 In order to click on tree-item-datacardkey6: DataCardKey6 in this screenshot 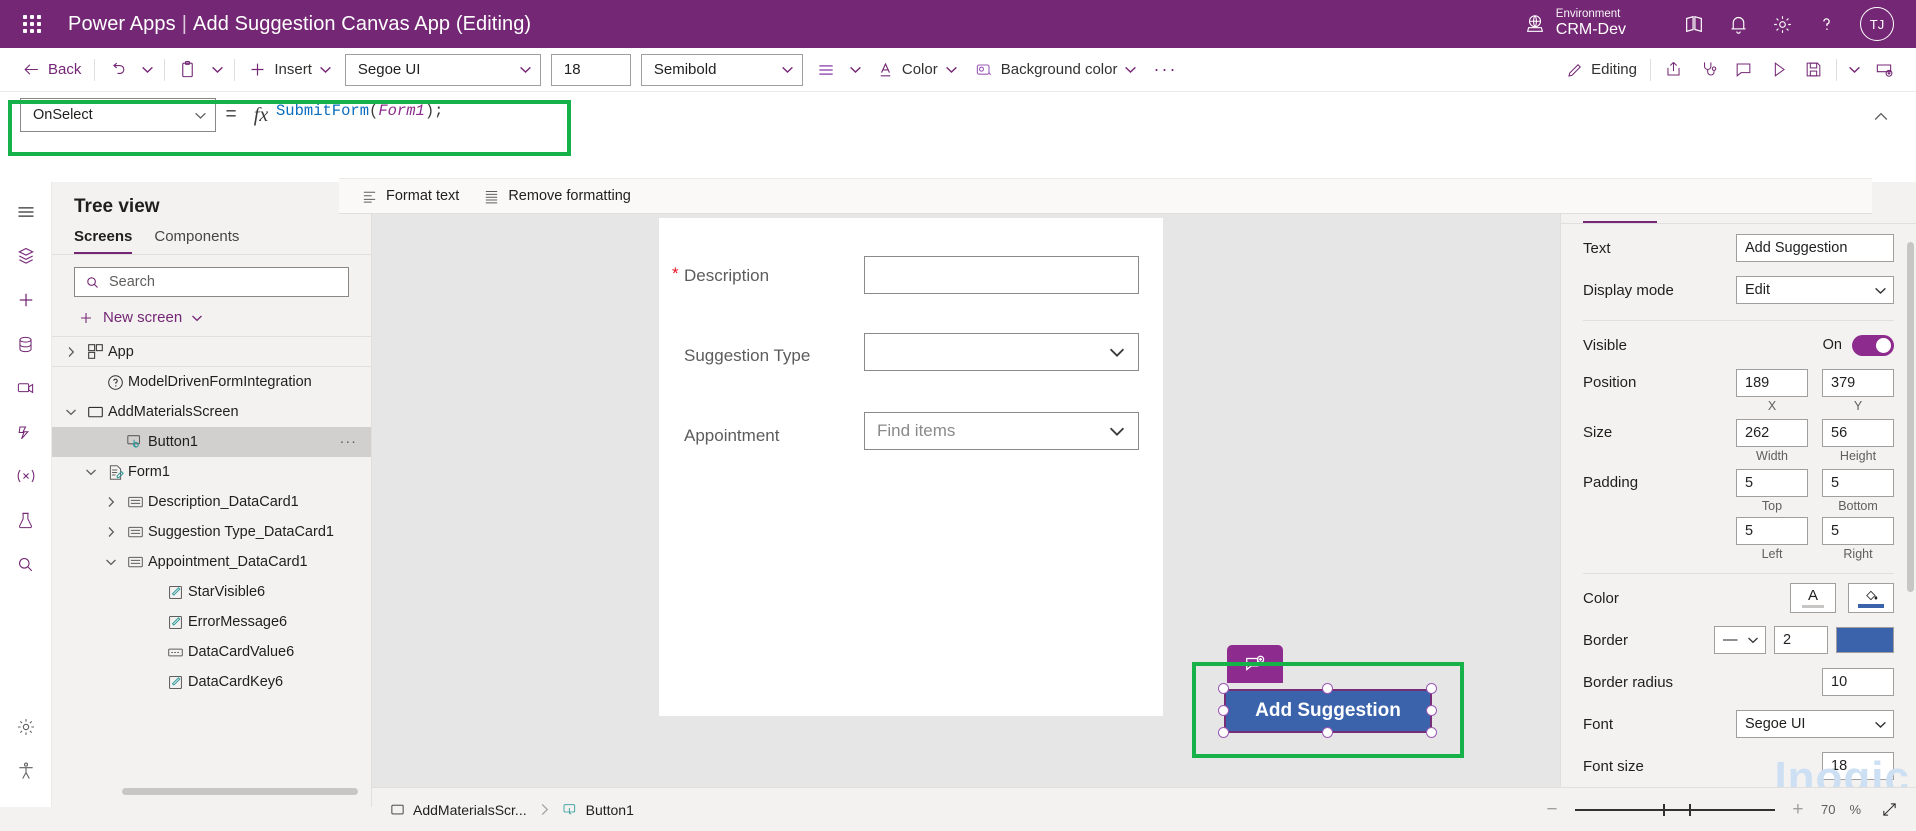, I will do `click(211, 682)`.